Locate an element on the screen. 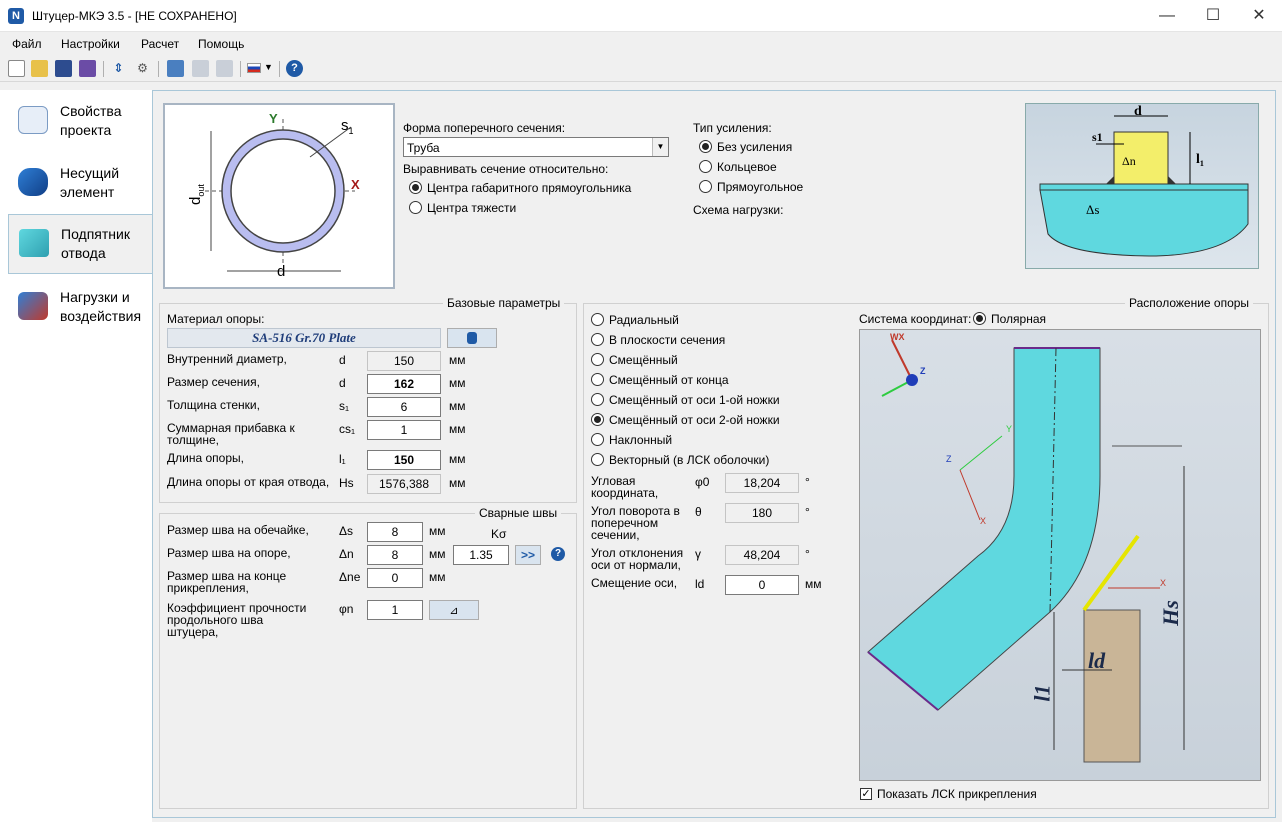 The image size is (1282, 822). reinforcement-radio-rect is located at coordinates (705, 186).